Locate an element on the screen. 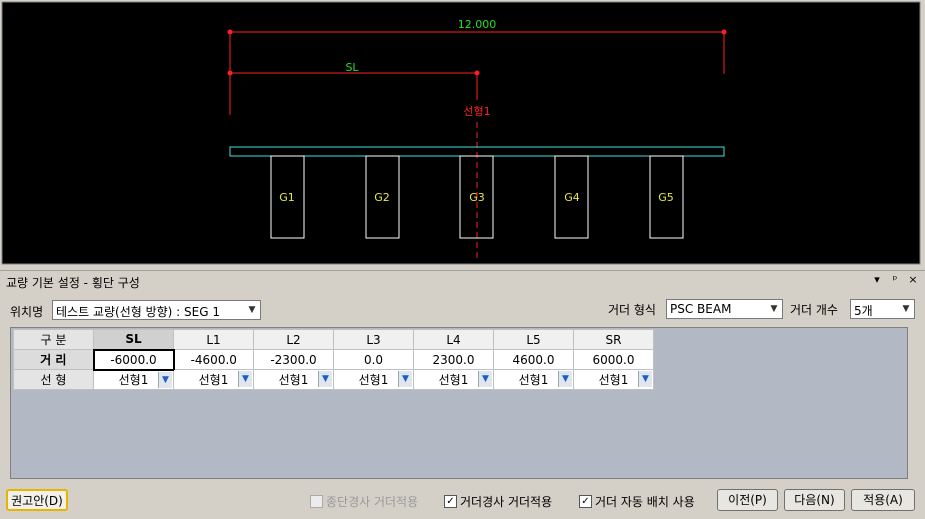 The width and height of the screenshot is (925, 519). chk-auto-place: ✓ 거더 자동 배치 사용 is located at coordinates (637, 501).